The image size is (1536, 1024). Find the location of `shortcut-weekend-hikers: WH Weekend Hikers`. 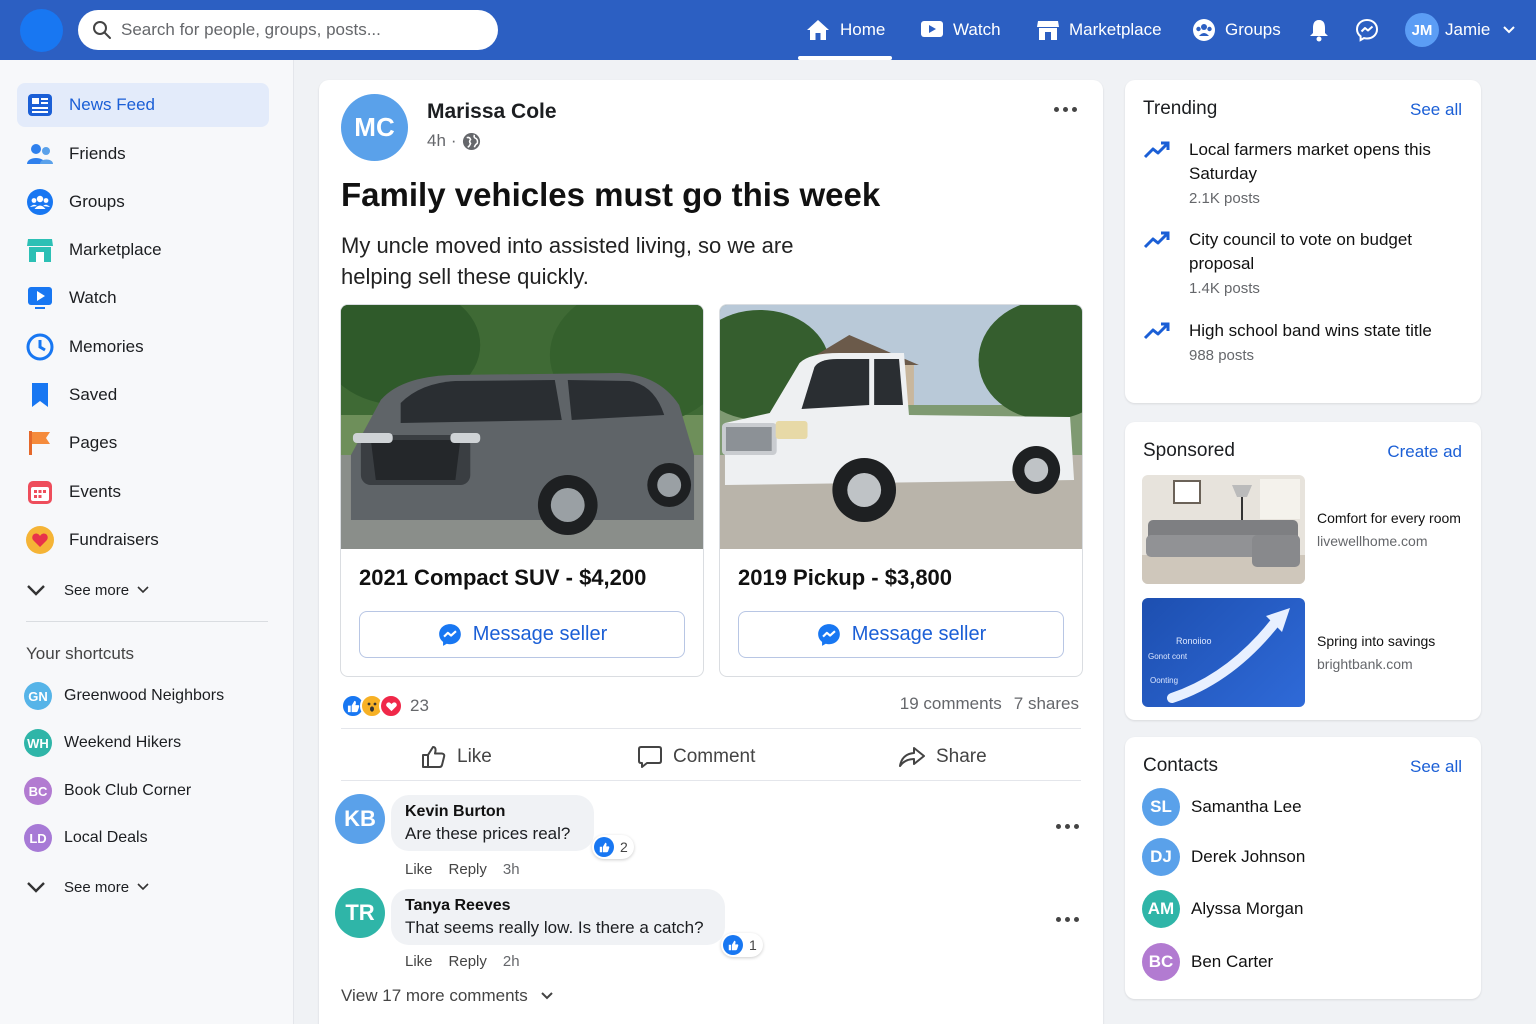

shortcut-weekend-hikers: WH Weekend Hikers is located at coordinates (102, 743).